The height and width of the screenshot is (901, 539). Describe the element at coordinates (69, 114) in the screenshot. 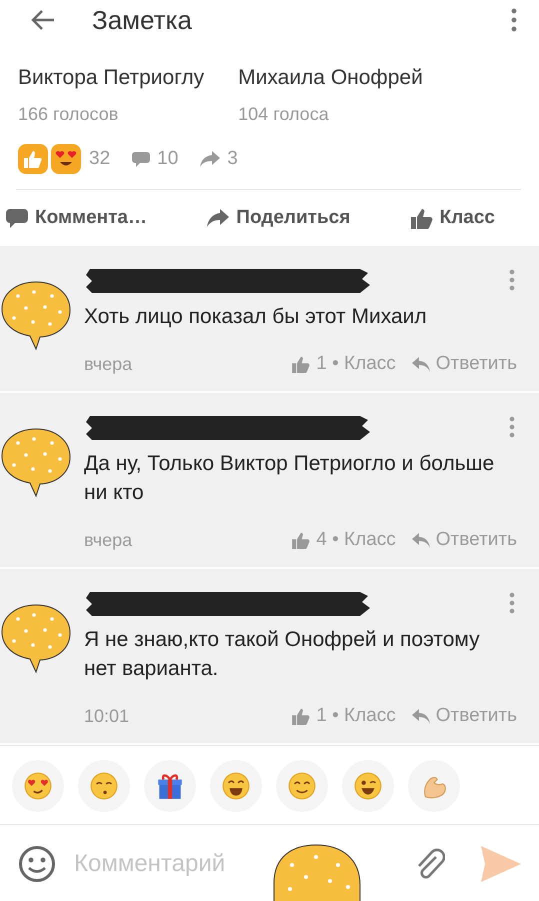

I see `vote-count: 166 голосов` at that location.